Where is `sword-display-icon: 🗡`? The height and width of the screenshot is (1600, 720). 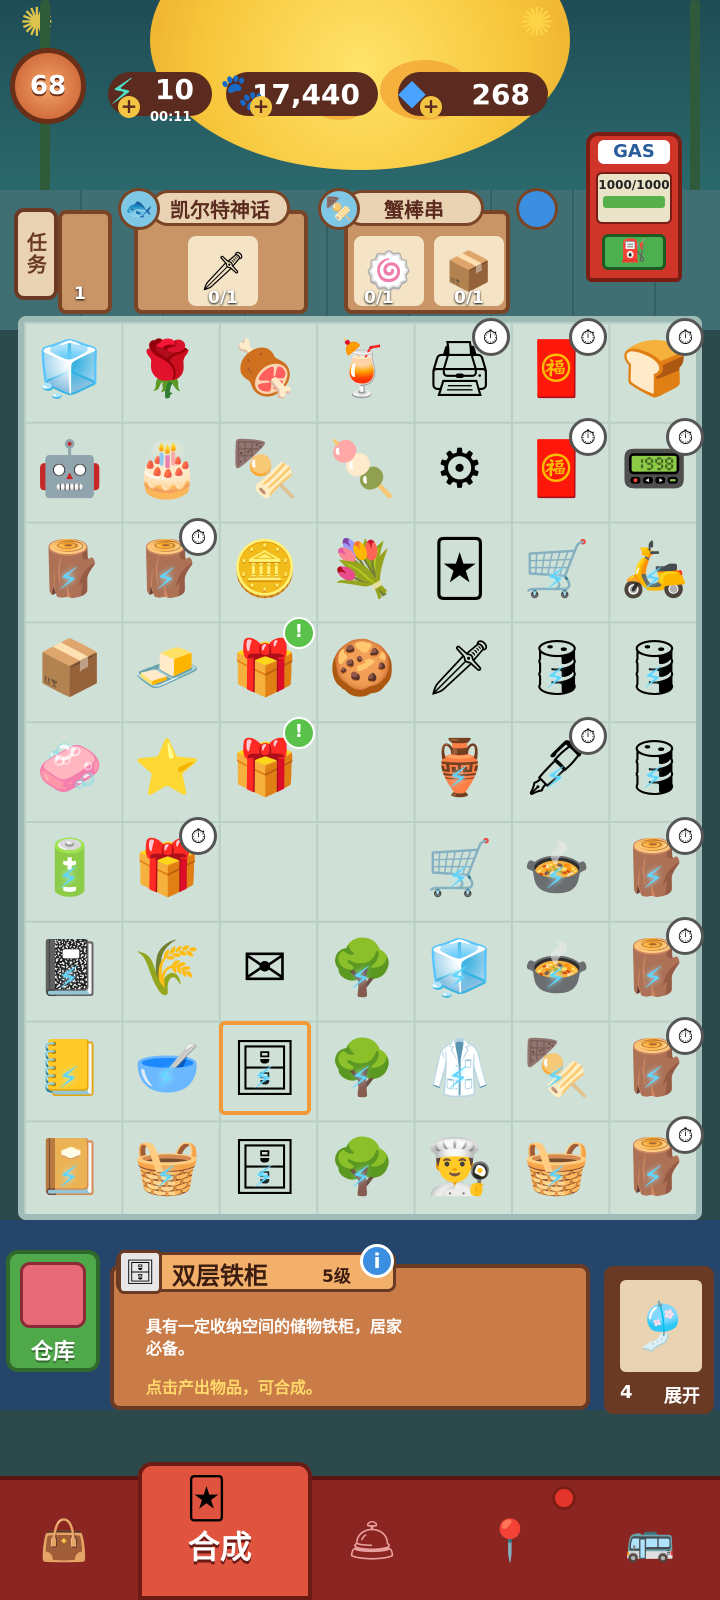
sword-display-icon: 🗡 is located at coordinates (460, 668).